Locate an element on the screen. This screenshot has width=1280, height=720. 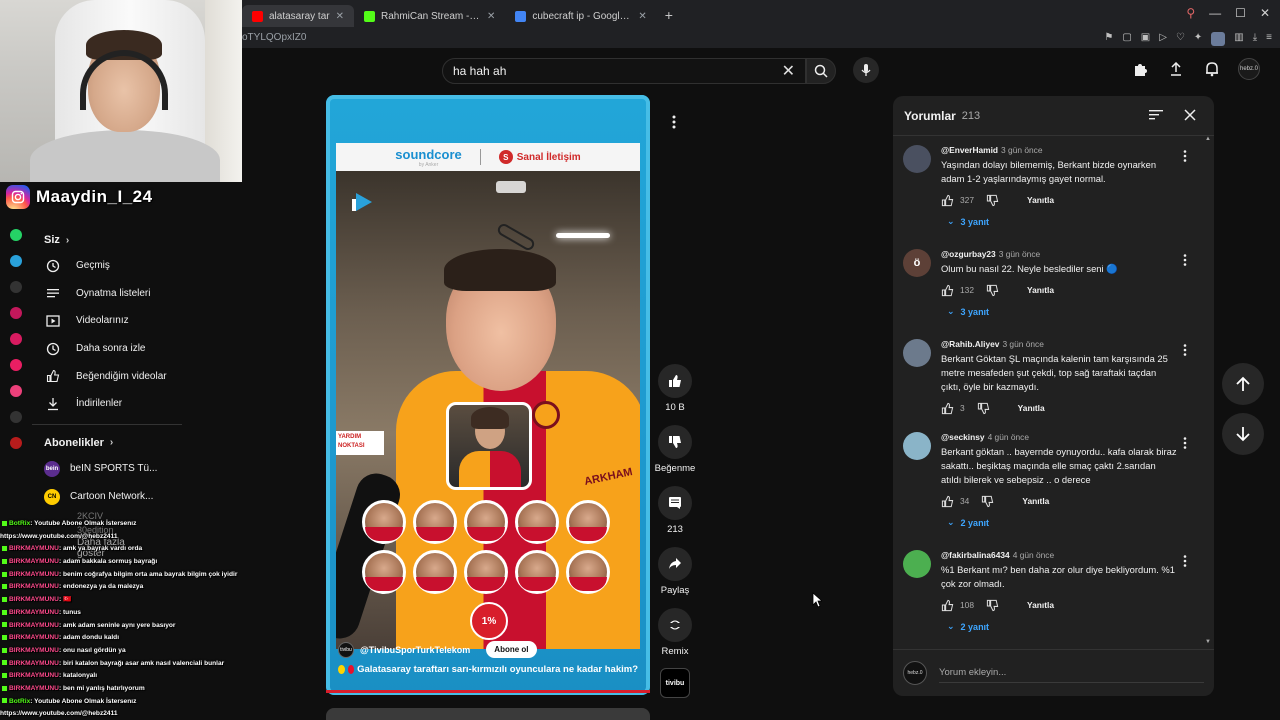
comment-author: @fakirbalina6434 is located at coordinates (975, 555).